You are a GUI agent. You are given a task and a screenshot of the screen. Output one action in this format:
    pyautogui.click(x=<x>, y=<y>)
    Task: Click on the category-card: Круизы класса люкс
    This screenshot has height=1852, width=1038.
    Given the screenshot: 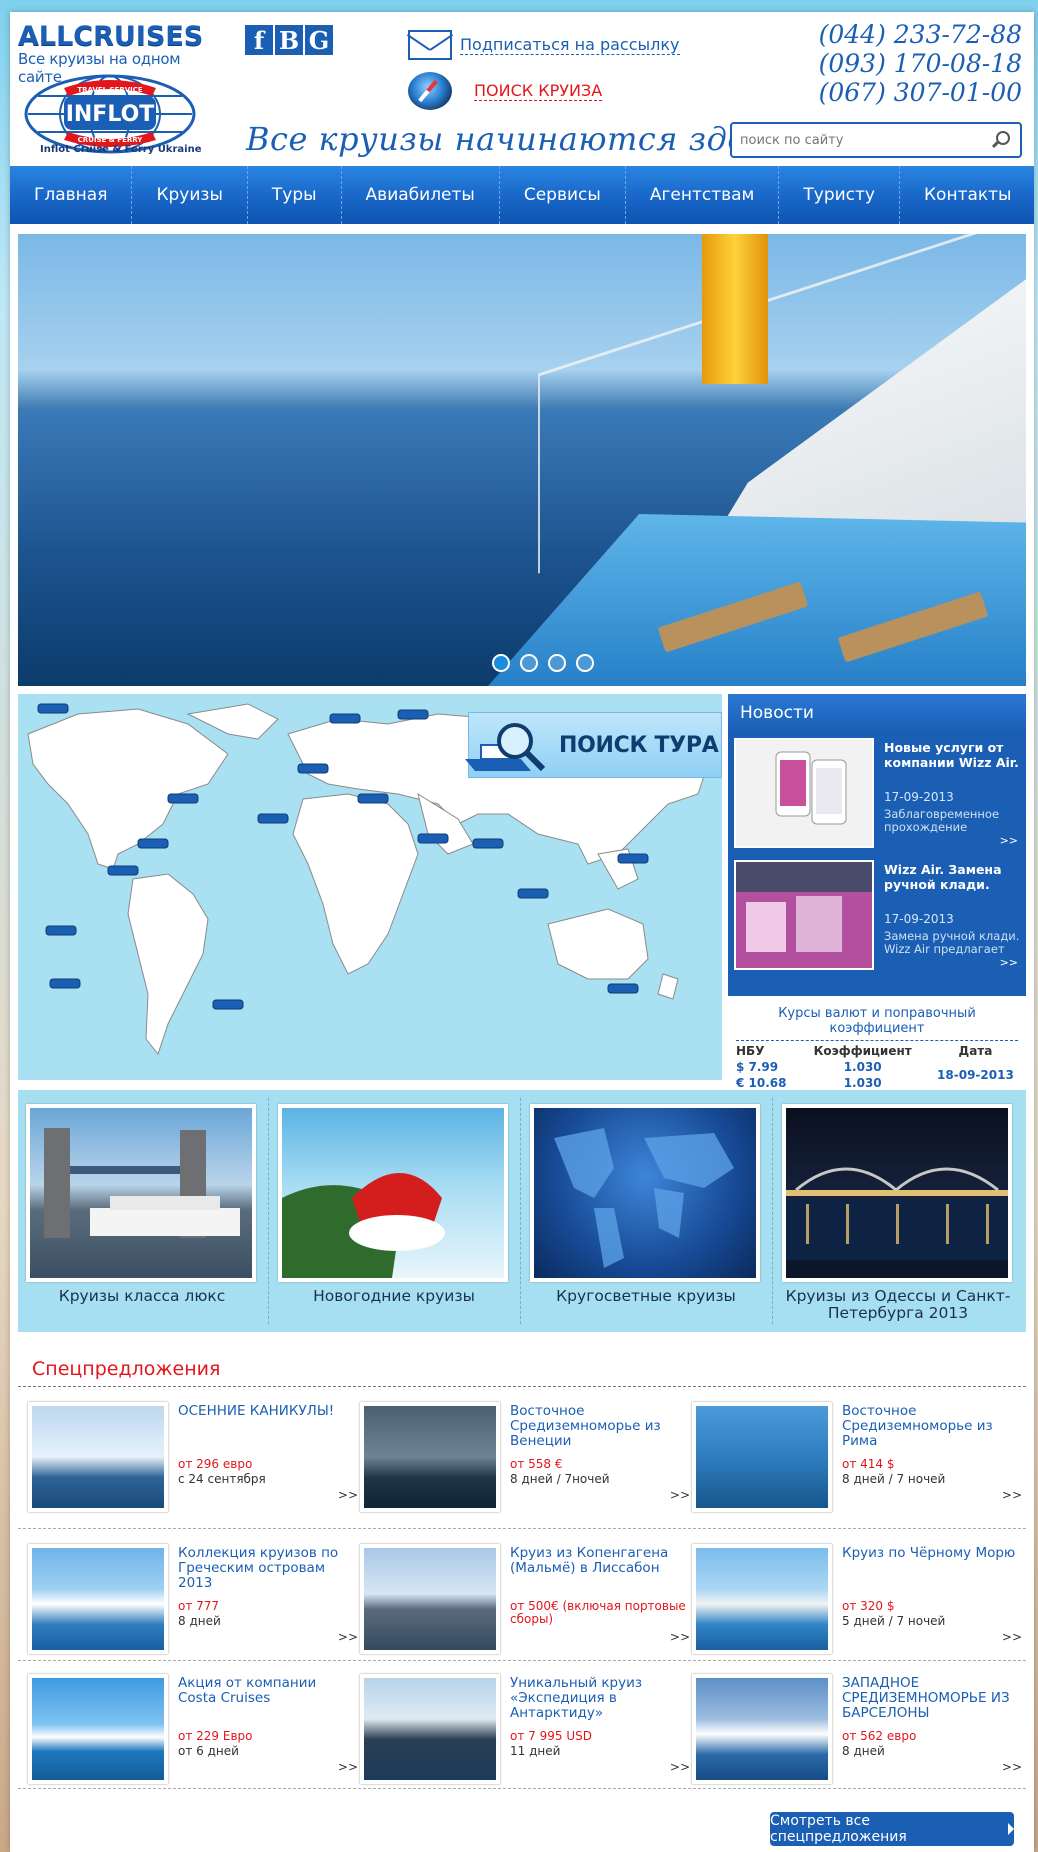 What is the action you would take?
    pyautogui.click(x=143, y=1211)
    